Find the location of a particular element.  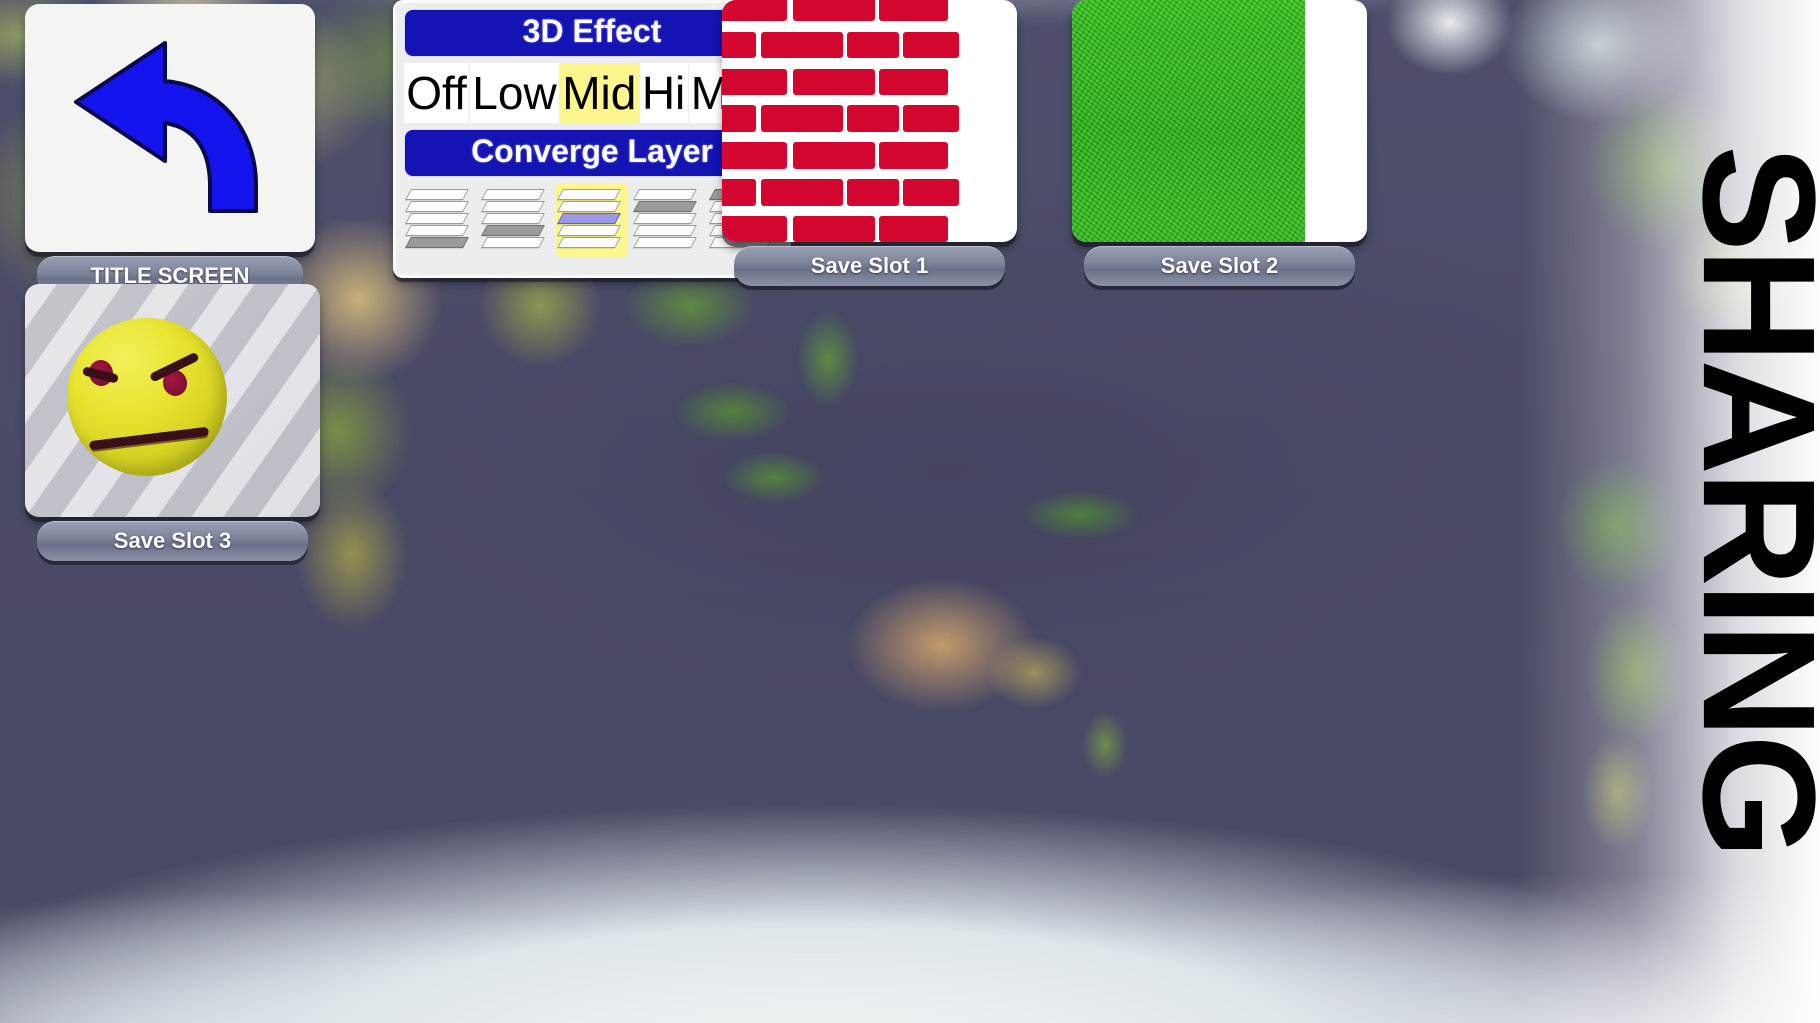

effect-option-mid: Mid is located at coordinates (599, 93).